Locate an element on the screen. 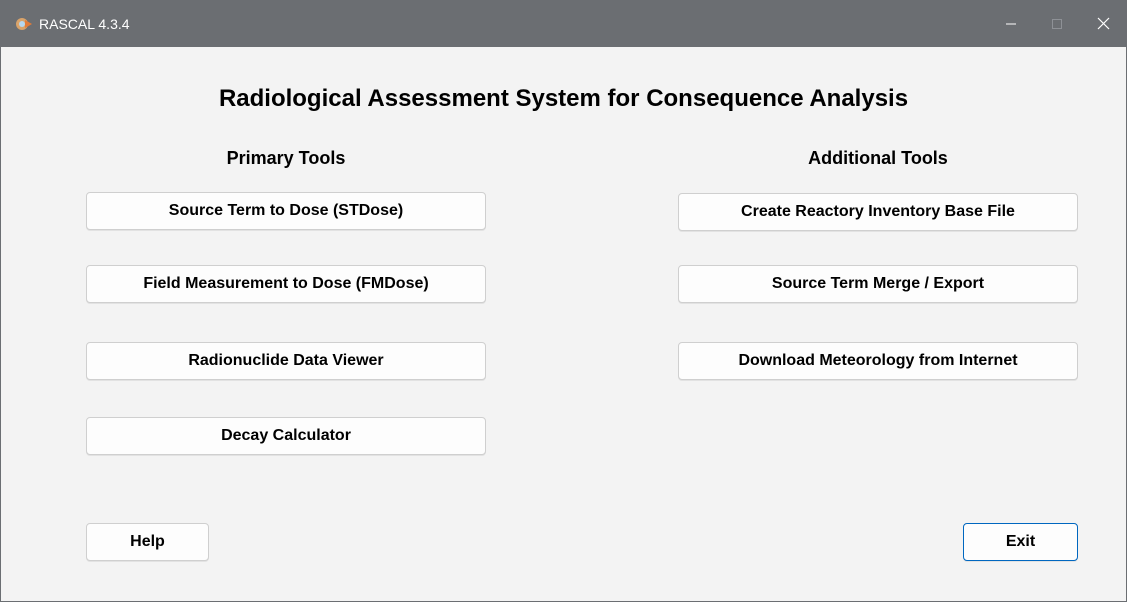 The image size is (1127, 602). primary-tools-heading: Primary Tools is located at coordinates (286, 158).